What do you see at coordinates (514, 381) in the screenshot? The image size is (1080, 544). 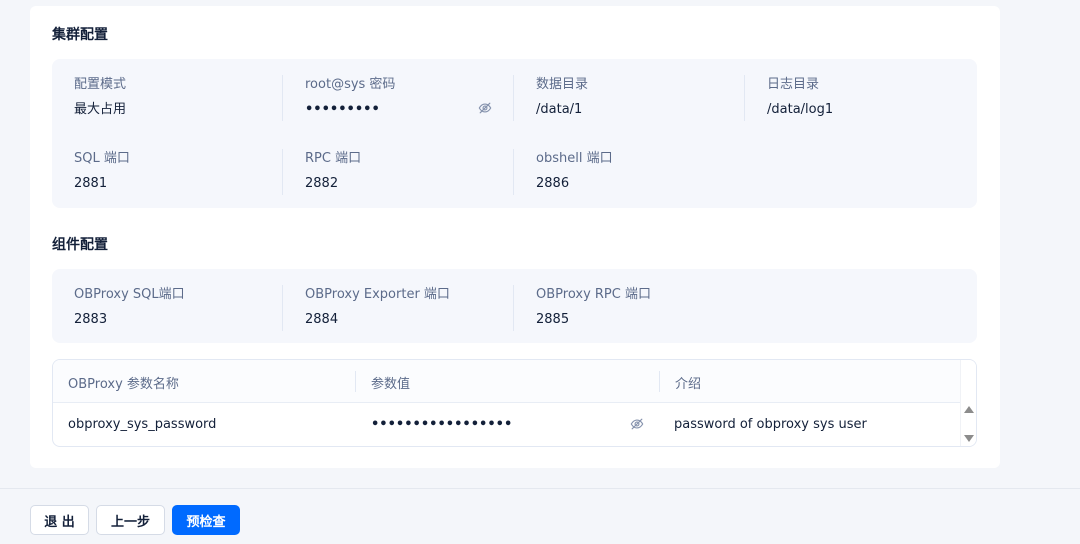 I see `table-header: OBProxy 参数名称 参数值 介绍` at bounding box center [514, 381].